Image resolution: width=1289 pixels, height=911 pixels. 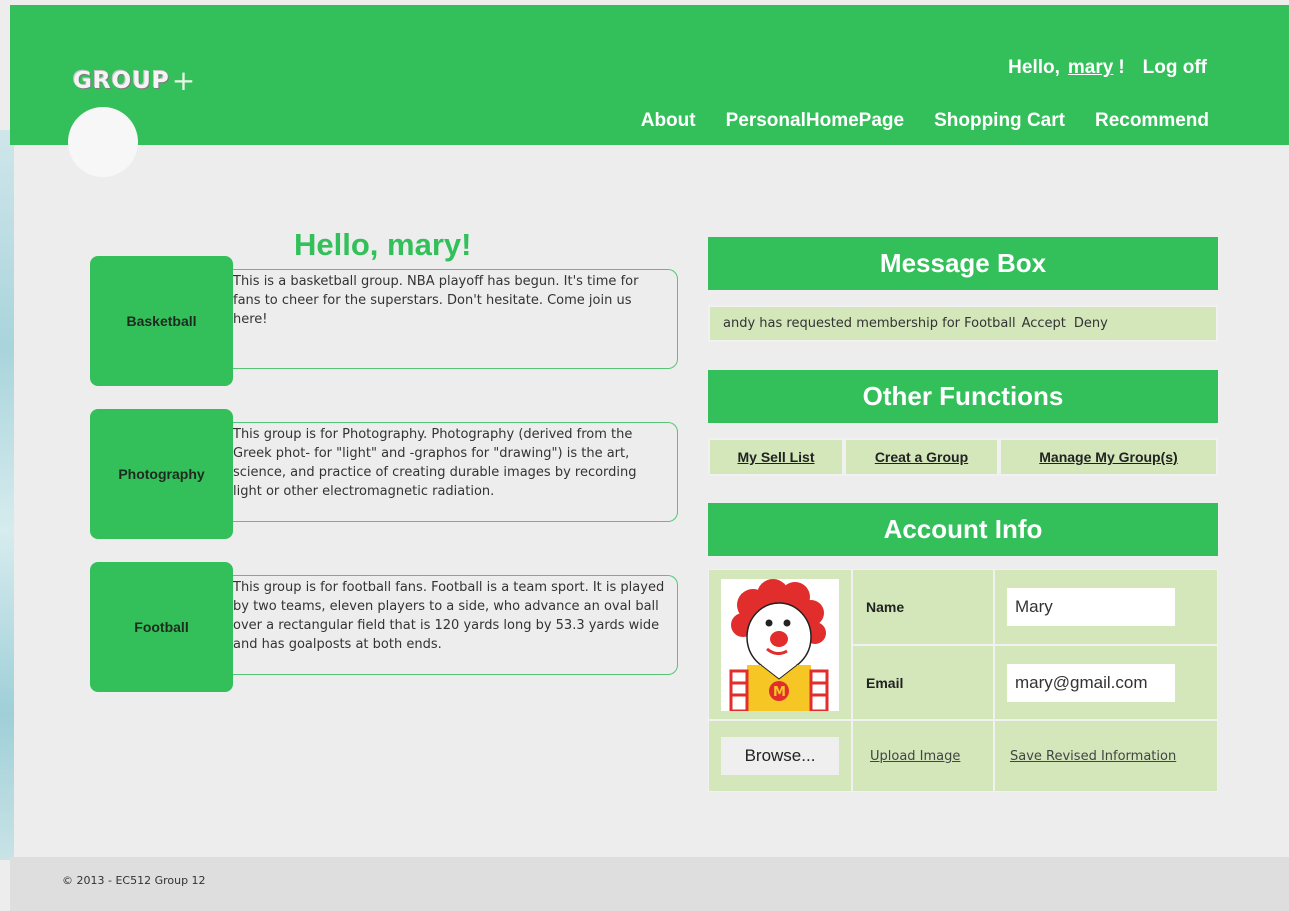 What do you see at coordinates (1093, 756) in the screenshot?
I see `save-revised-information-link: Save Revised Information` at bounding box center [1093, 756].